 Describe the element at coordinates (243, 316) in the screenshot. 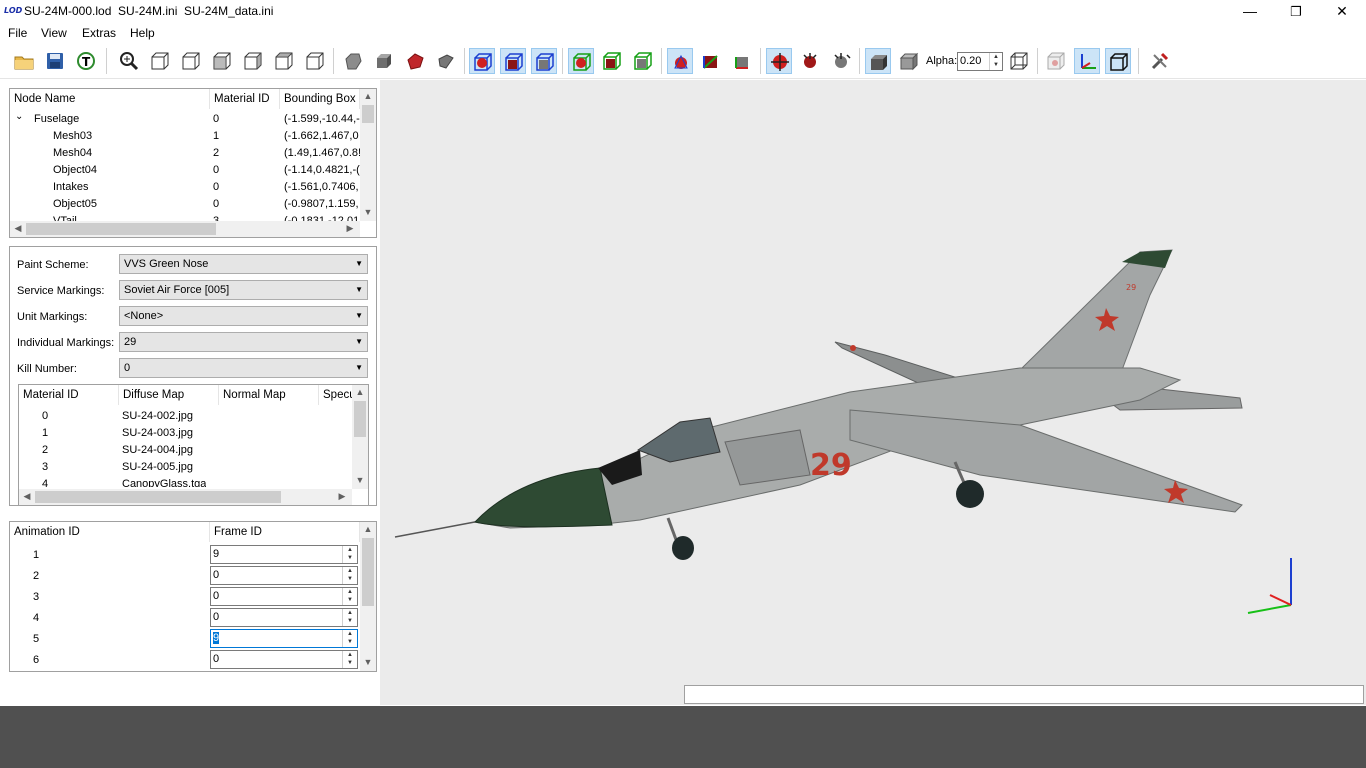

I see `unit-markings-select: <None> ▼` at that location.